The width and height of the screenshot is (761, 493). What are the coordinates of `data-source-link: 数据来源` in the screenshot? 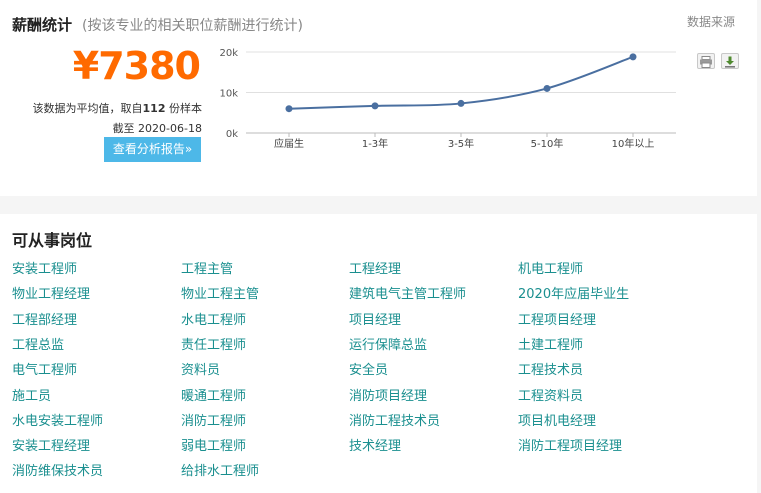 It's located at (711, 21).